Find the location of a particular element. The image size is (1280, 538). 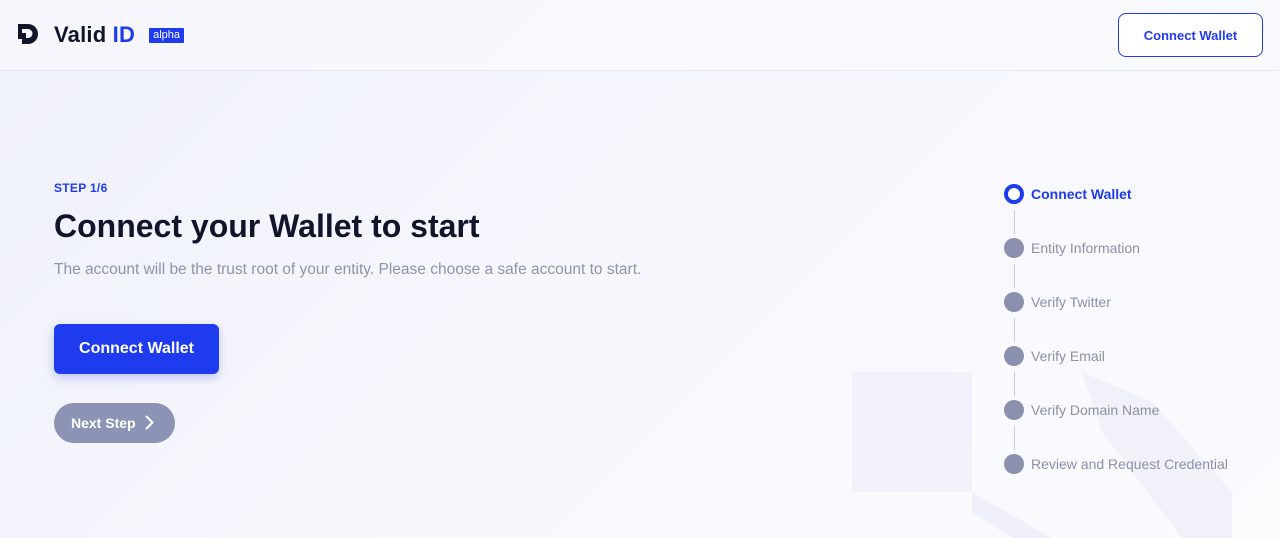

stepper-item-review-request: Review and Request Credential is located at coordinates (1116, 464).